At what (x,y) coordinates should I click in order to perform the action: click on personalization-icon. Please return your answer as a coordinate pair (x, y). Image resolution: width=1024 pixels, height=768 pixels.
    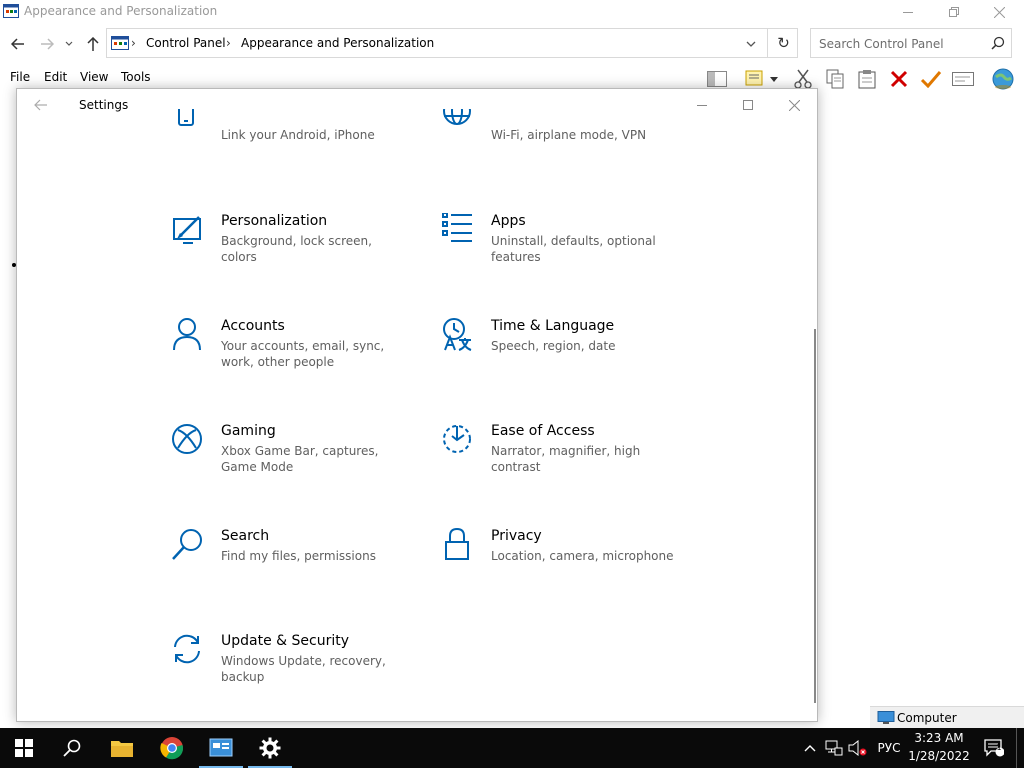
    Looking at the image, I should click on (188, 230).